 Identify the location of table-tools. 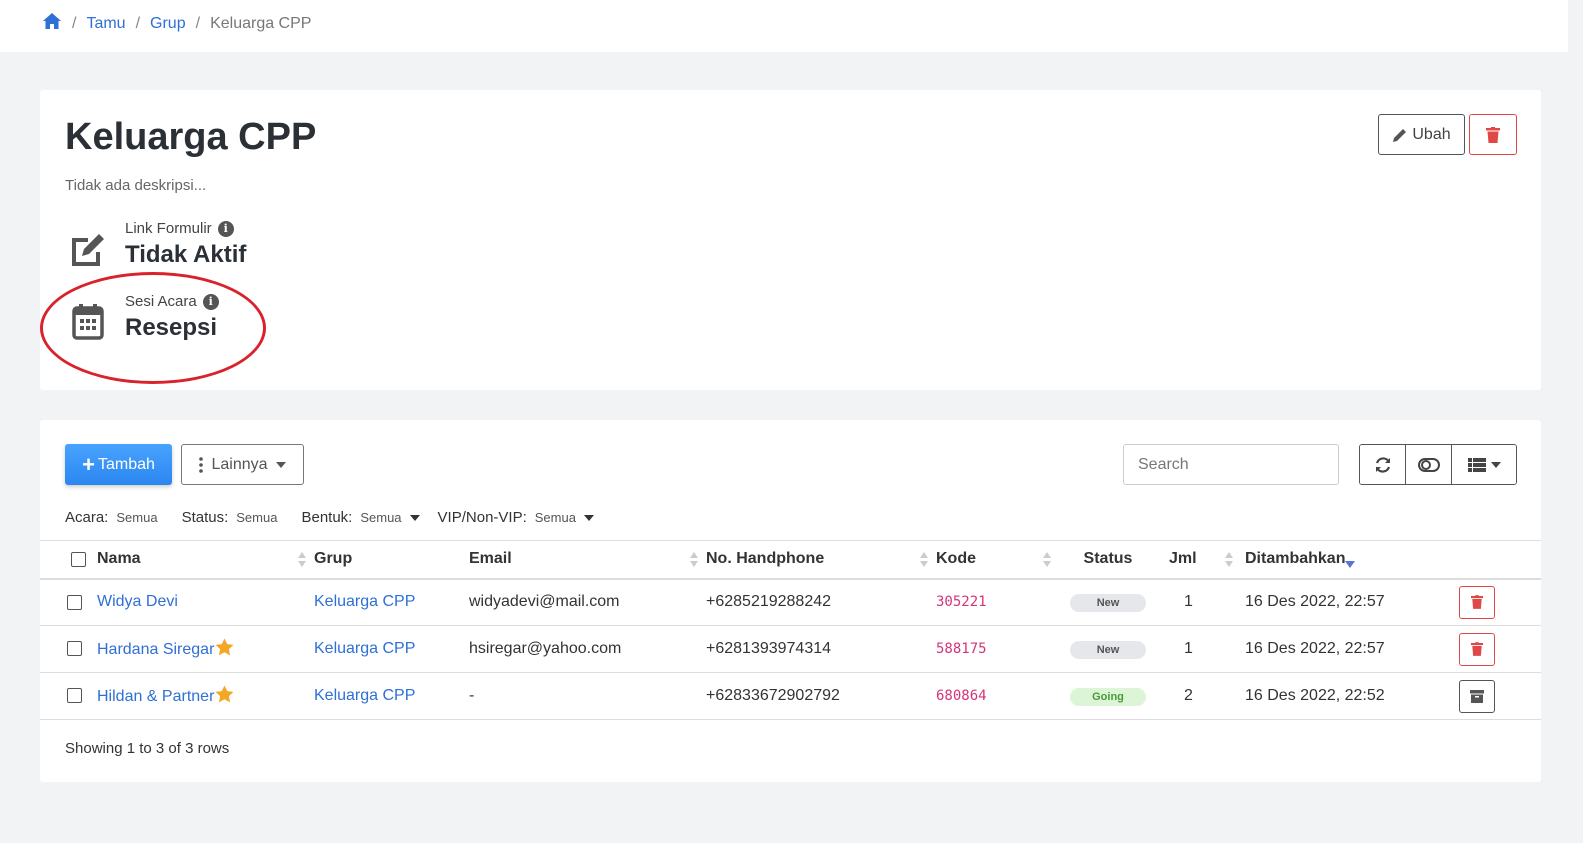
(1438, 464).